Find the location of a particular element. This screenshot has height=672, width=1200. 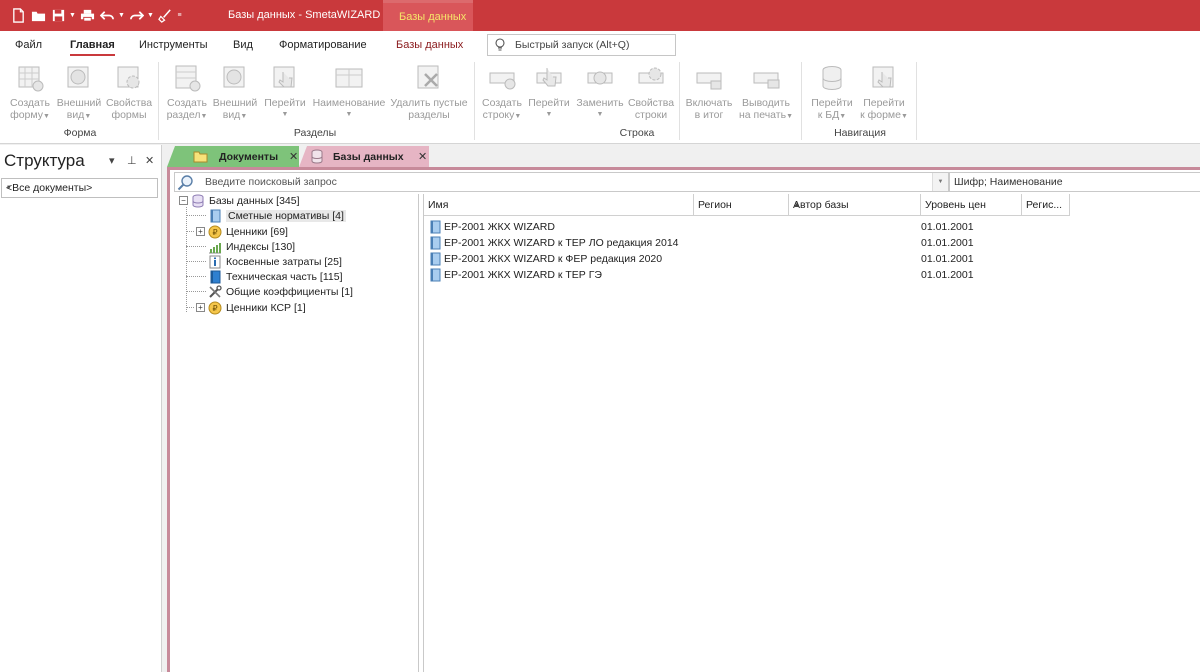

search-input: Введите поисковый запрос ▼ is located at coordinates (561, 182).